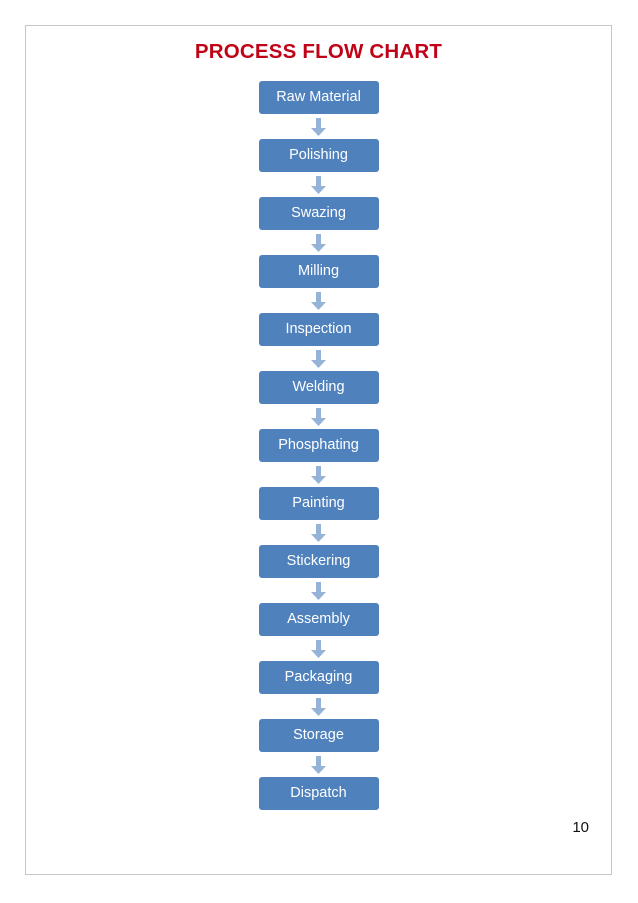 The height and width of the screenshot is (903, 638). I want to click on flow-step-box: Milling, so click(318, 271).